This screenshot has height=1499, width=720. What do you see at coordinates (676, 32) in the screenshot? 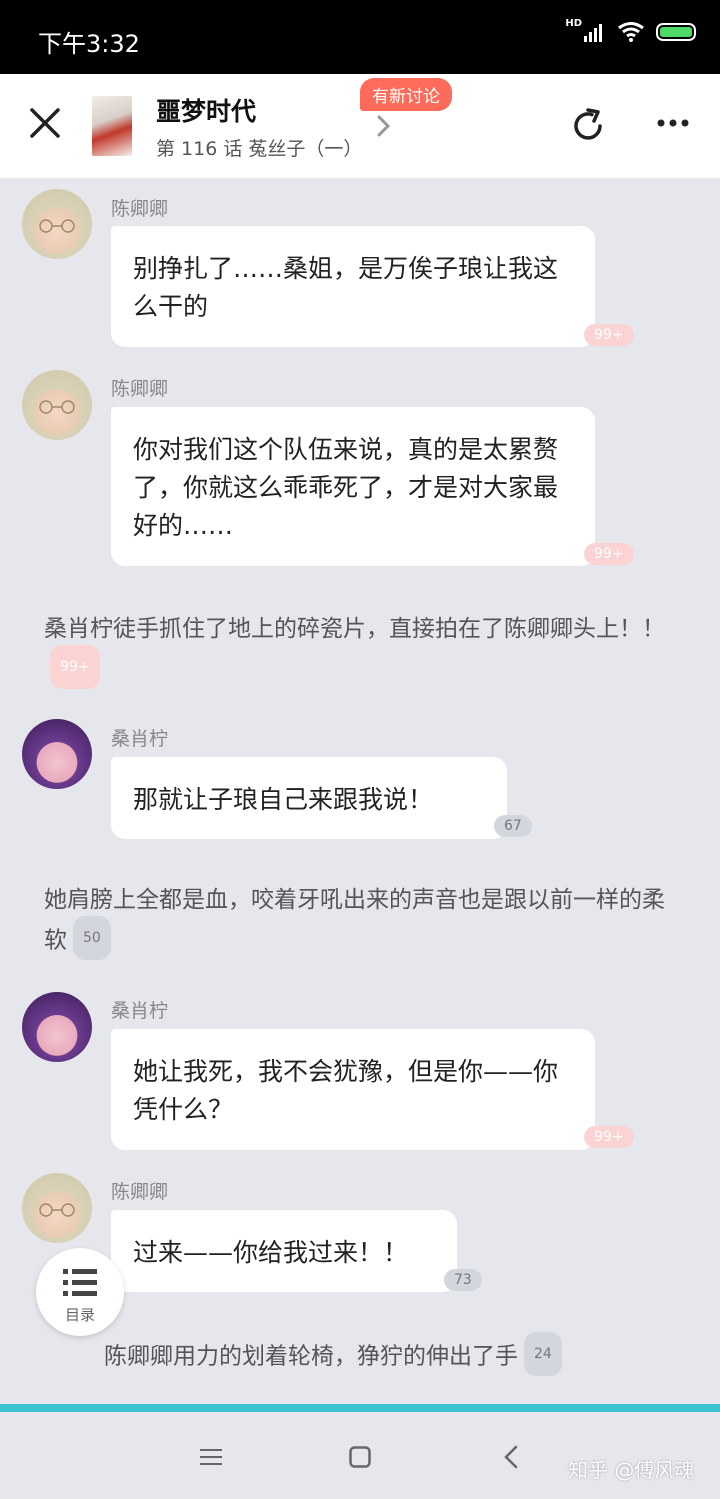
I see `battery-icon` at bounding box center [676, 32].